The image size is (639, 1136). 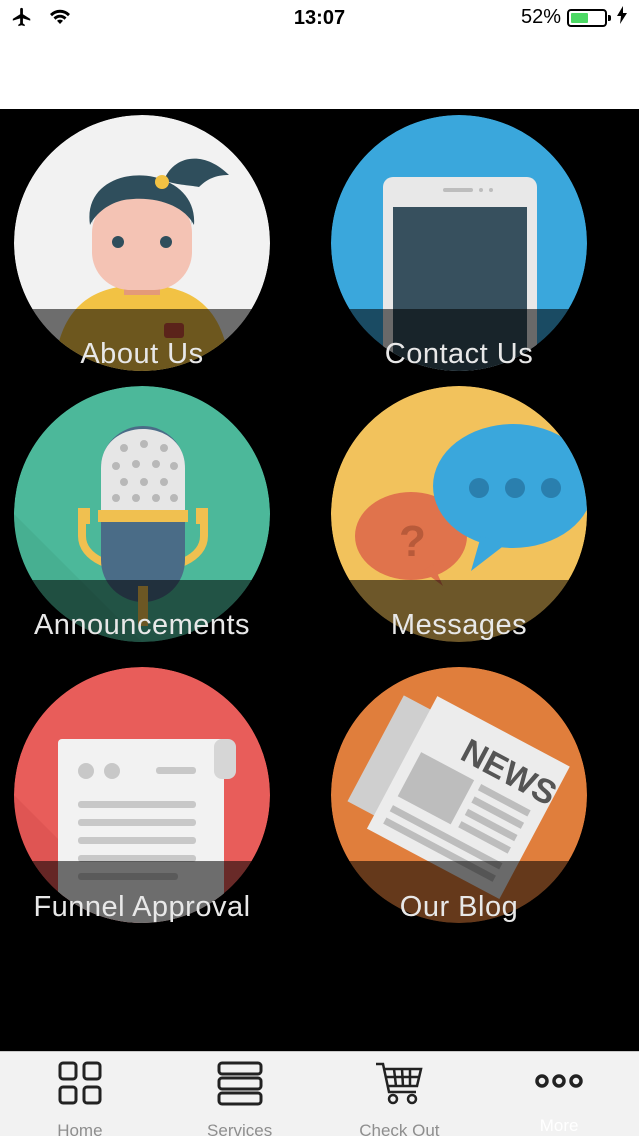 What do you see at coordinates (240, 1083) in the screenshot?
I see `stack-icon` at bounding box center [240, 1083].